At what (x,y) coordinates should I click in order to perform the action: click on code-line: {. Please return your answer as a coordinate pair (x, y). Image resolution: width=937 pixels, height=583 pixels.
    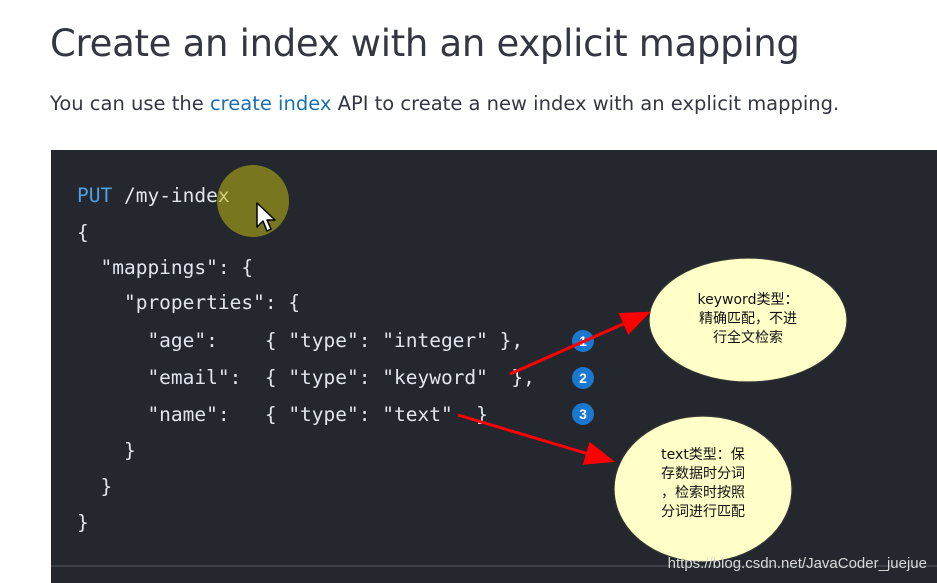
    Looking at the image, I should click on (83, 232).